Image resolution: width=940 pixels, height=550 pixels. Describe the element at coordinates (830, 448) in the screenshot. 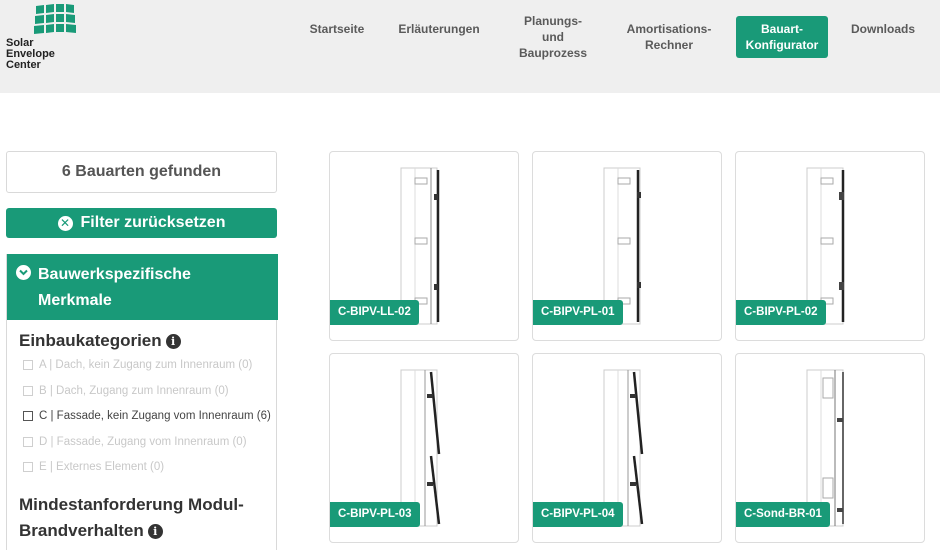

I see `result-card: C-Sond-BR-01` at that location.